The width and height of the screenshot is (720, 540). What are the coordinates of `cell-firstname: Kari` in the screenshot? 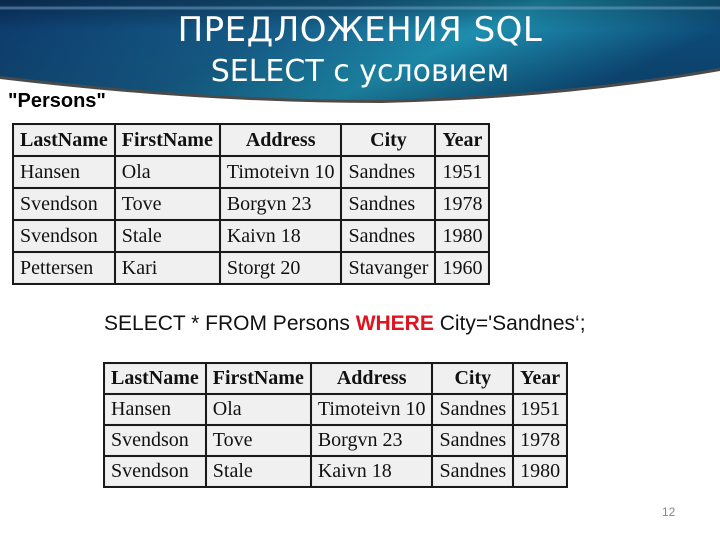 It's located at (167, 268).